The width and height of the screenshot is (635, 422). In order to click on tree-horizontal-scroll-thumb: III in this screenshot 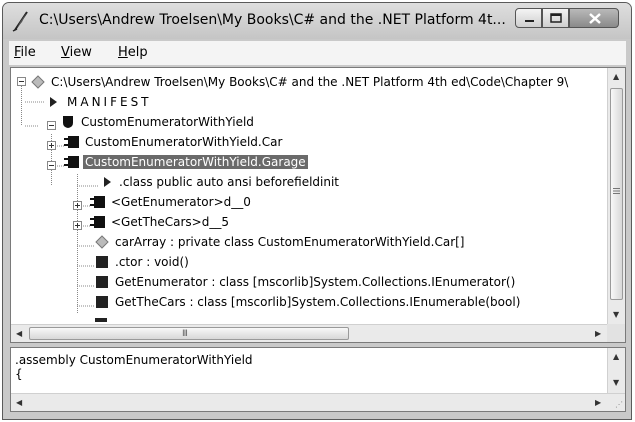, I will do `click(189, 333)`.